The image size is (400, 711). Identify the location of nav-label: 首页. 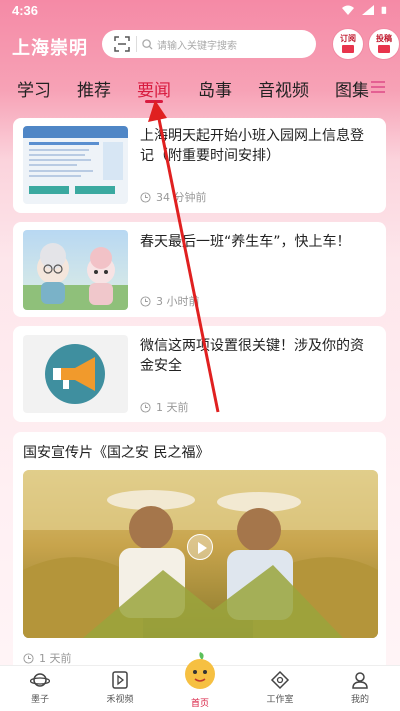
(199, 704).